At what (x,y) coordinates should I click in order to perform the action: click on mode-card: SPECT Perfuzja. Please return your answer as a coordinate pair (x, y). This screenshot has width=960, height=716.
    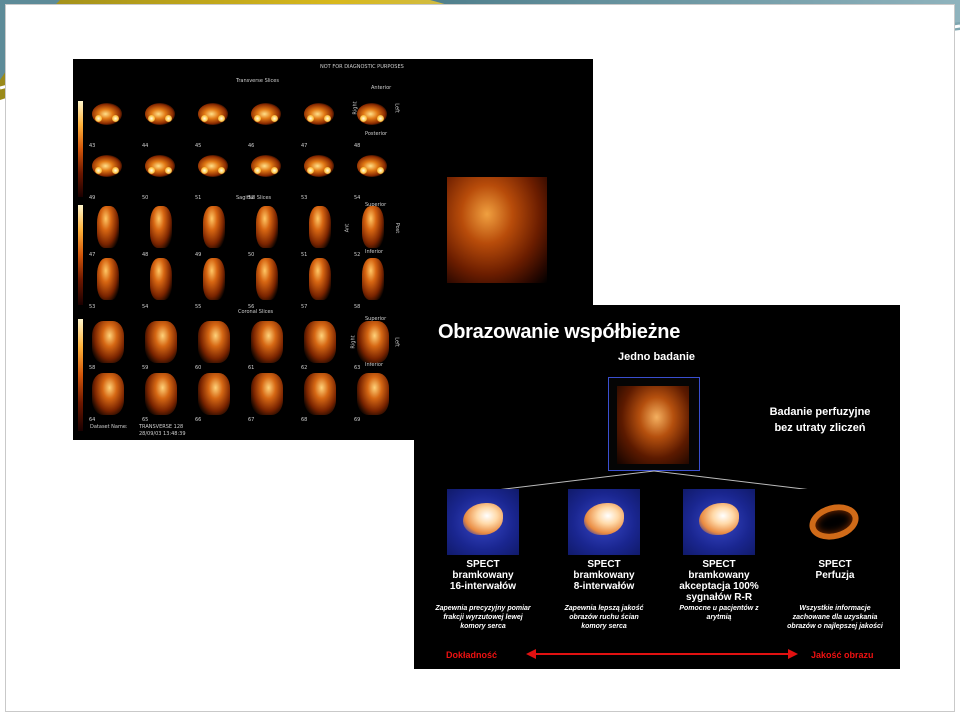
    Looking at the image, I should click on (835, 535).